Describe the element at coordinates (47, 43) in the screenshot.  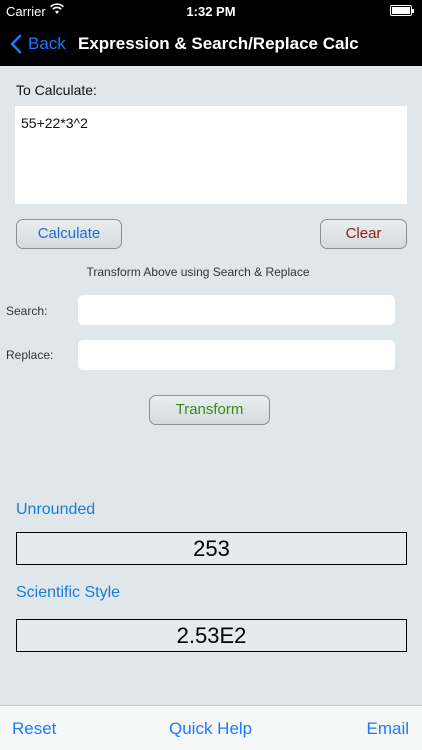
I see `back-label: Back` at that location.